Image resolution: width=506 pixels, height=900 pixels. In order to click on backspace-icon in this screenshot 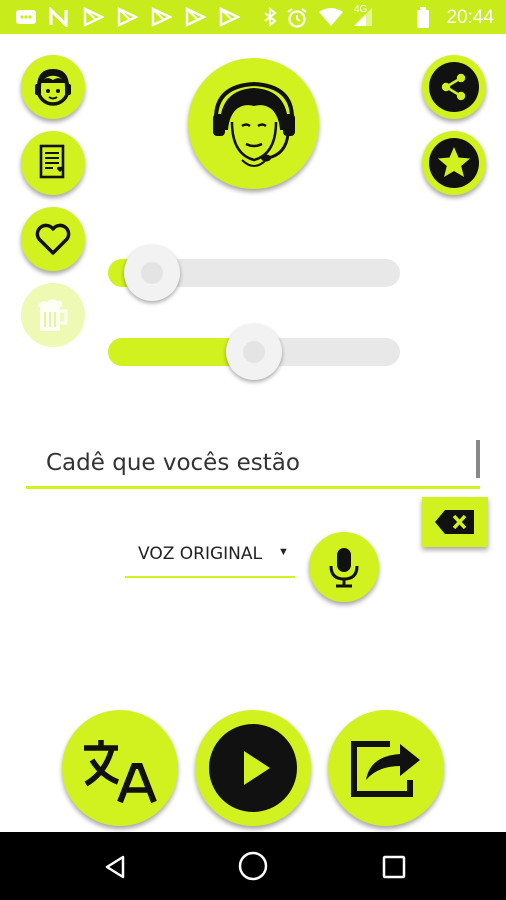, I will do `click(454, 522)`.